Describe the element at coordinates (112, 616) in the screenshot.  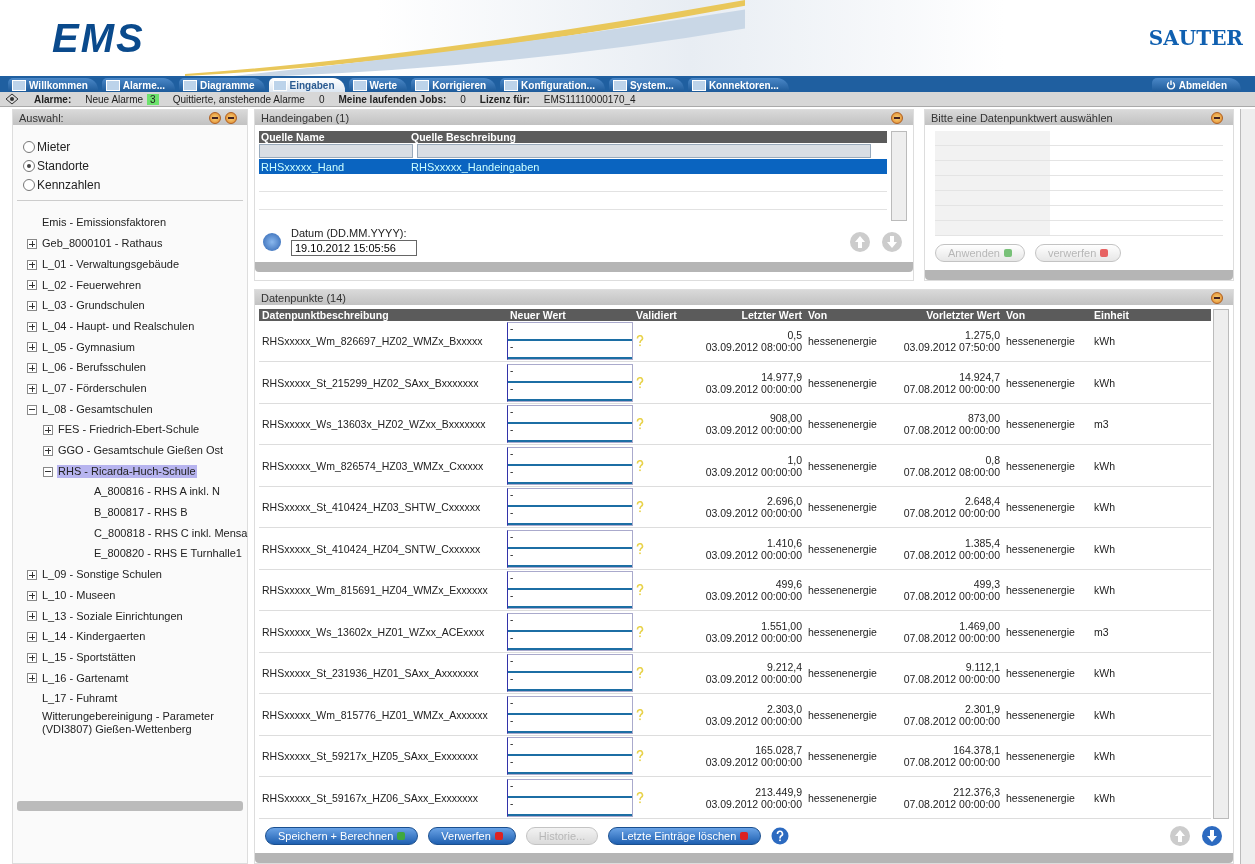
I see `tree-item: L_13 - Soziale Einrichtungen` at that location.